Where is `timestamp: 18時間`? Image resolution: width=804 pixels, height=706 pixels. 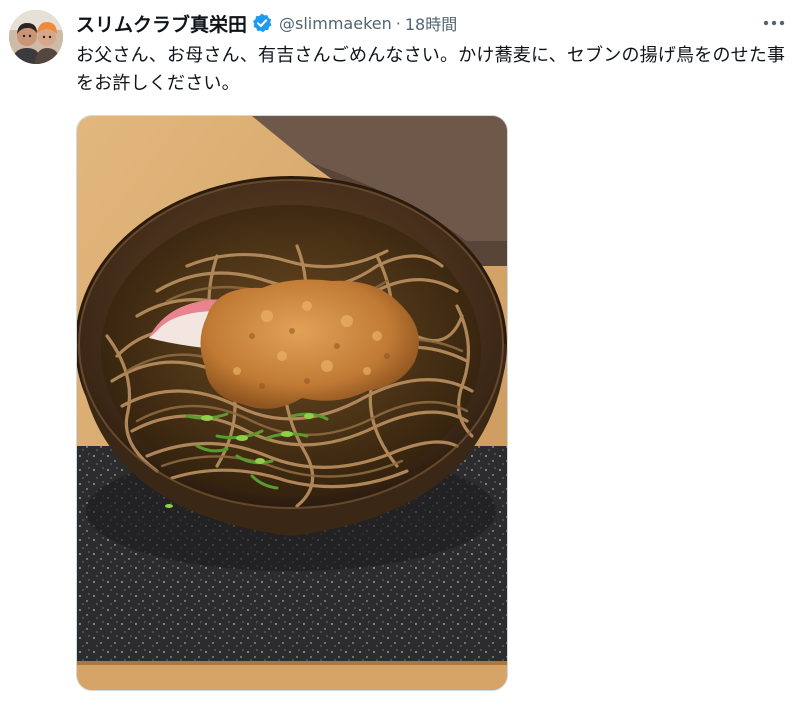
timestamp: 18時間 is located at coordinates (431, 23).